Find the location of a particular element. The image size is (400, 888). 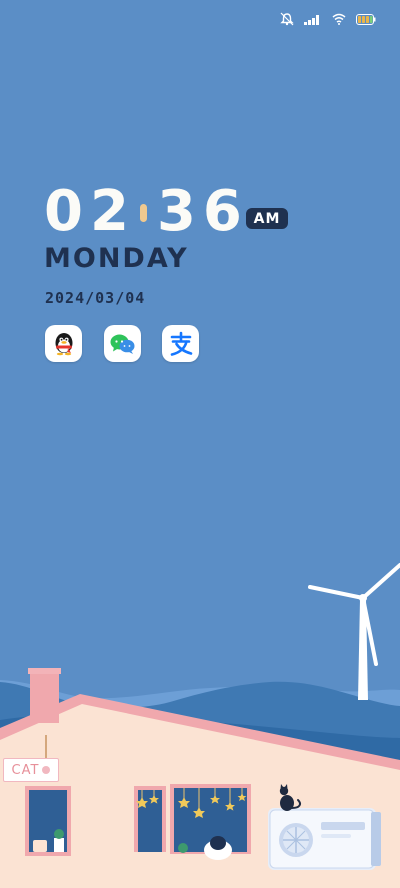

signal-icon is located at coordinates (311, 20).